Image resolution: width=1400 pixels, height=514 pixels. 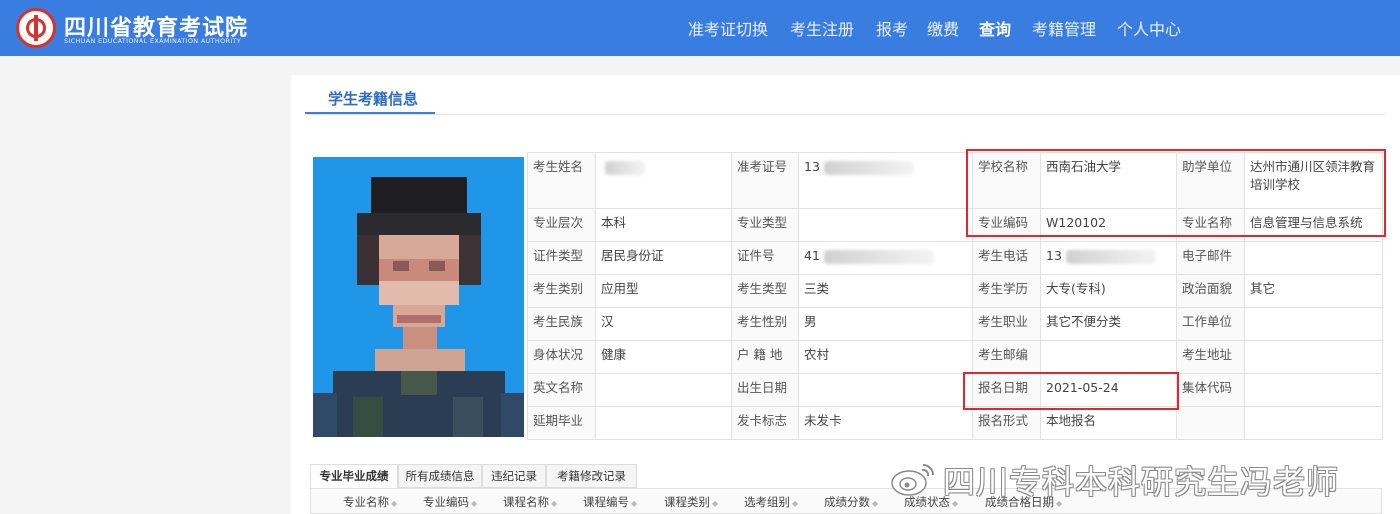 I want to click on value-category: 应用型, so click(x=663, y=291).